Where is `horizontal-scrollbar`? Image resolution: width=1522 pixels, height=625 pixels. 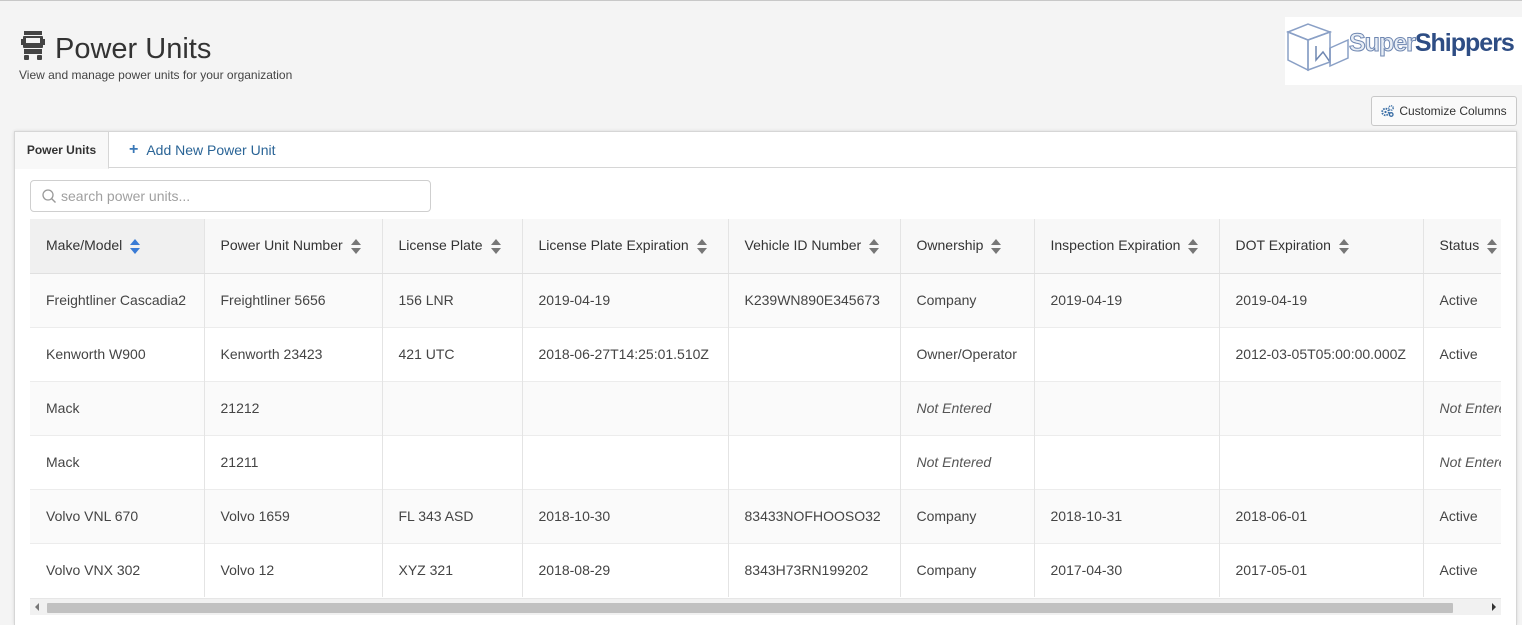
horizontal-scrollbar is located at coordinates (765, 606).